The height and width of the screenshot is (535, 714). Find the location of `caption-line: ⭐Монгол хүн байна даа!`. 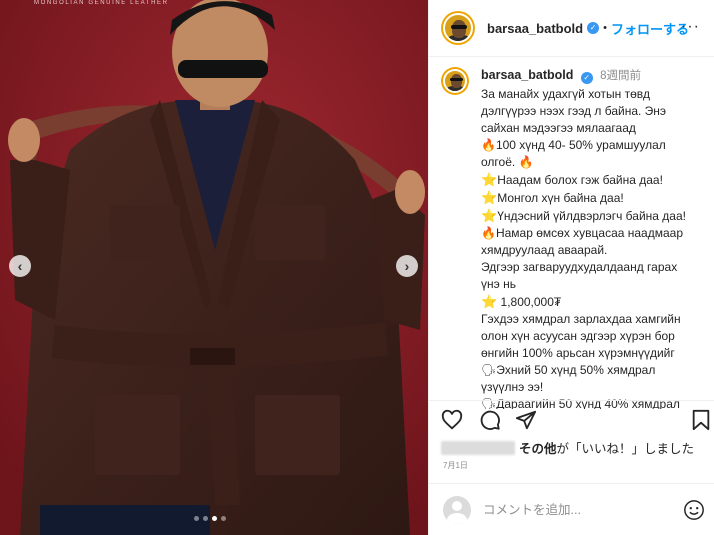

caption-line: ⭐Монгол хүн байна даа! is located at coordinates (591, 198).